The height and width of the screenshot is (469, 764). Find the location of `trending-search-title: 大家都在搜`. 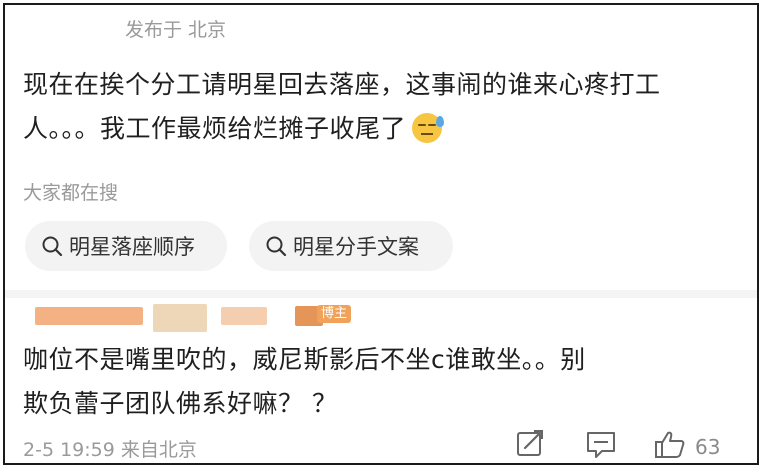

trending-search-title: 大家都在搜 is located at coordinates (71, 193).